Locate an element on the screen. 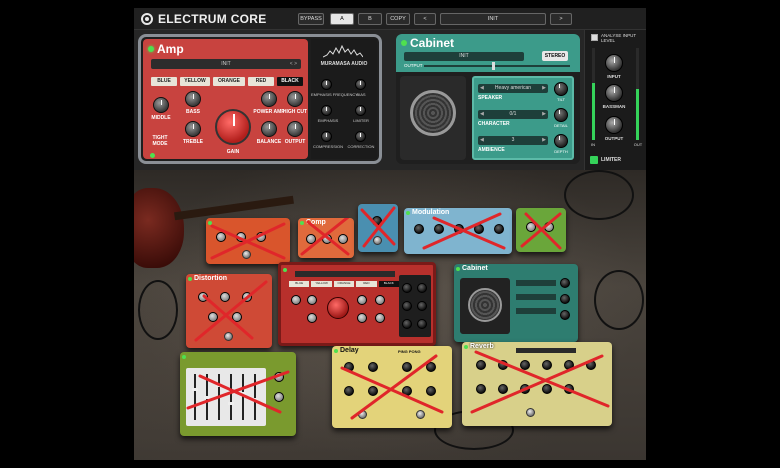  amp-color-yellow: YELLOW is located at coordinates (195, 81).